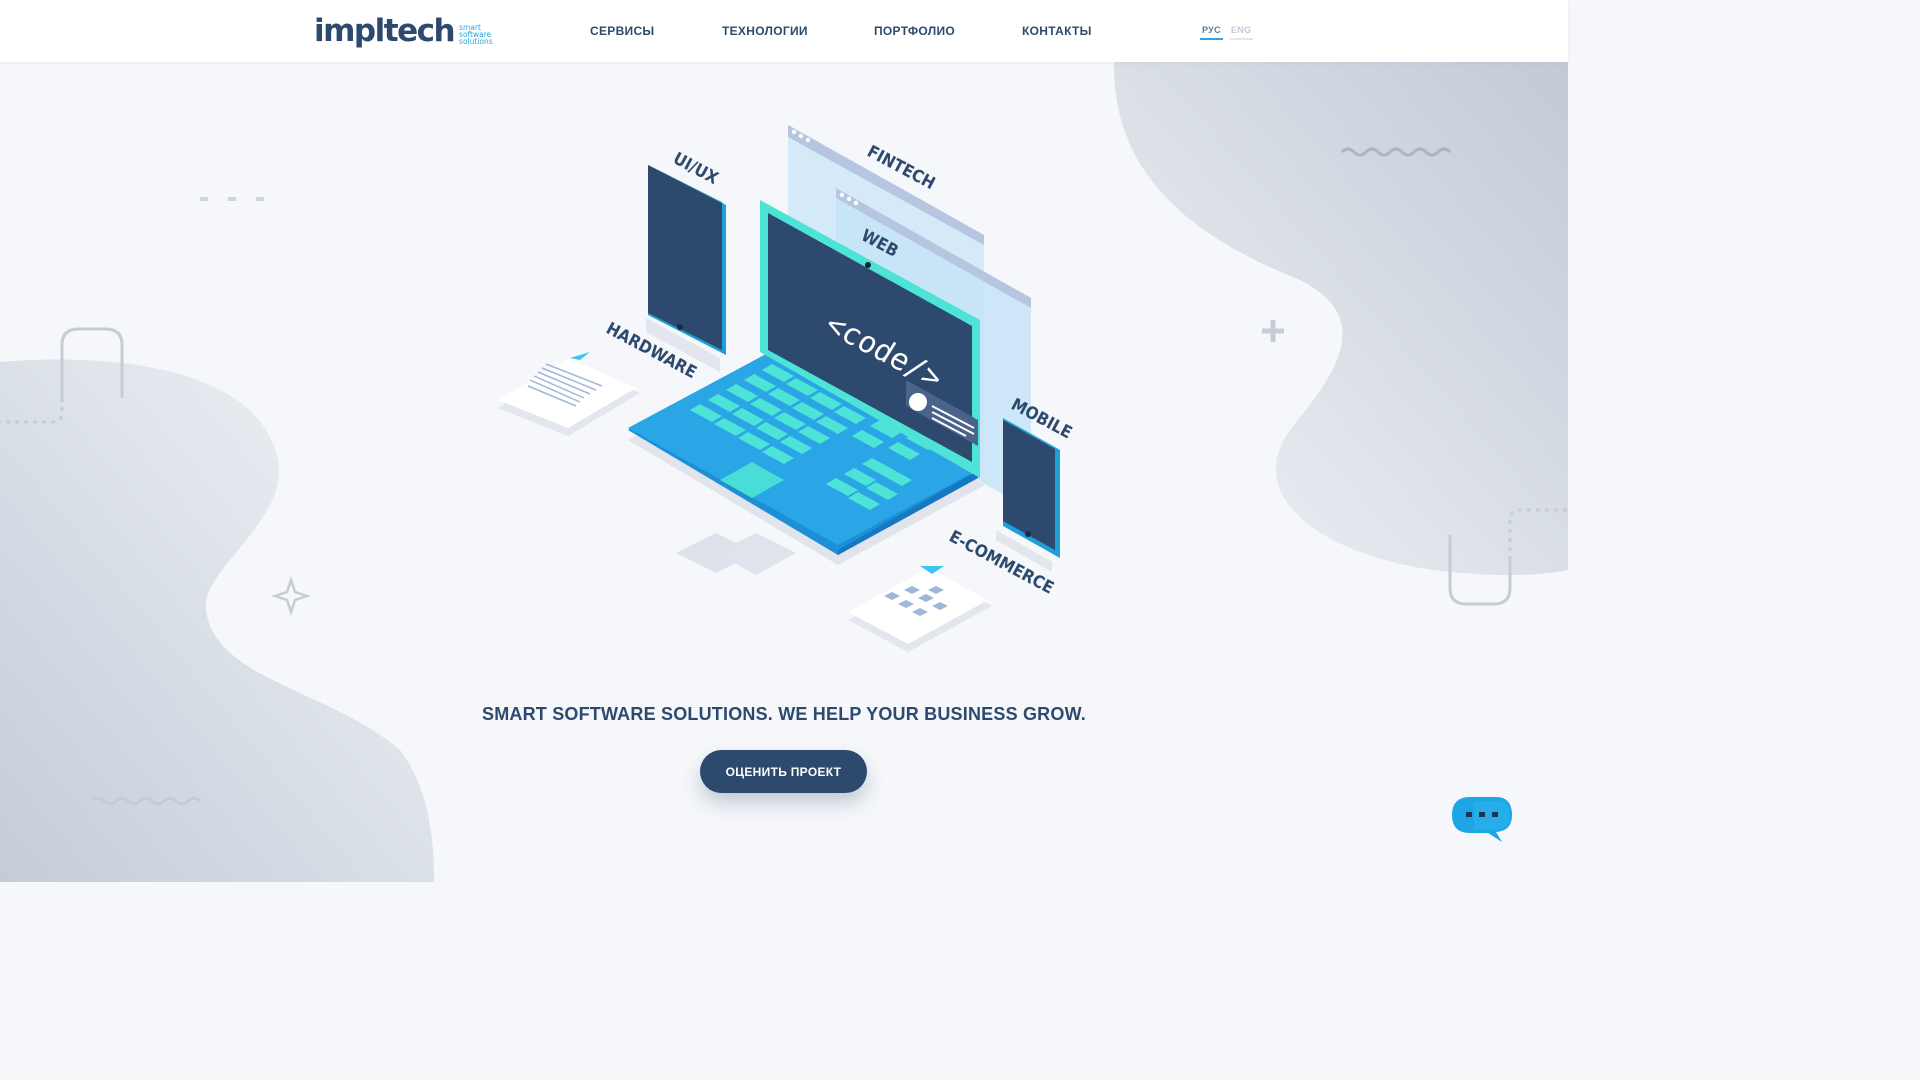 This screenshot has width=1920, height=1080. Describe the element at coordinates (476, 35) in the screenshot. I see `logo-tagline: smart software solutions` at that location.